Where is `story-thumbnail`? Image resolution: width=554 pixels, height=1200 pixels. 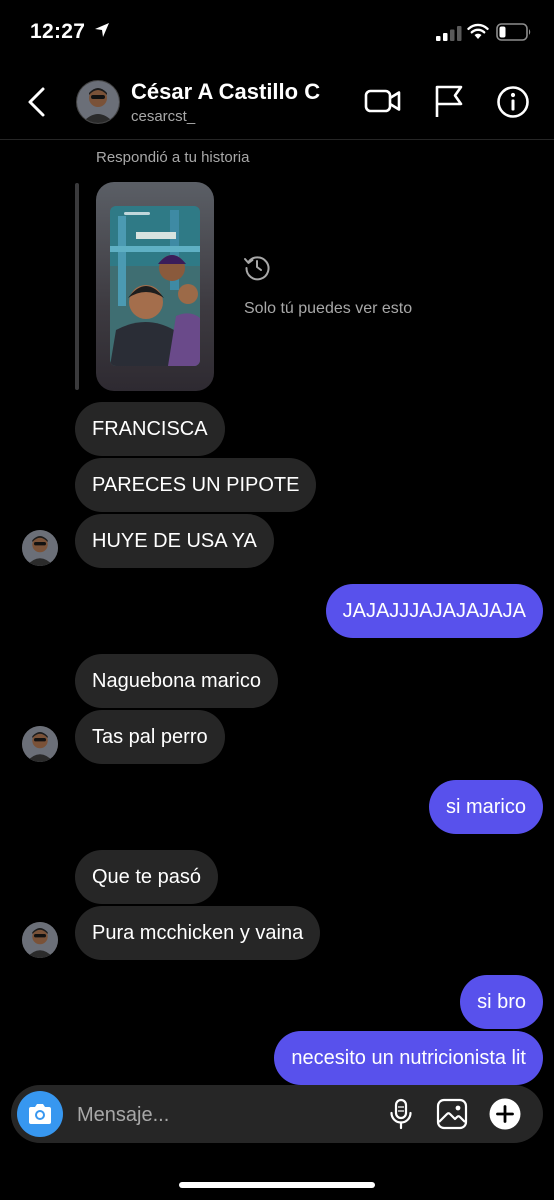
story-thumbnail is located at coordinates (155, 286).